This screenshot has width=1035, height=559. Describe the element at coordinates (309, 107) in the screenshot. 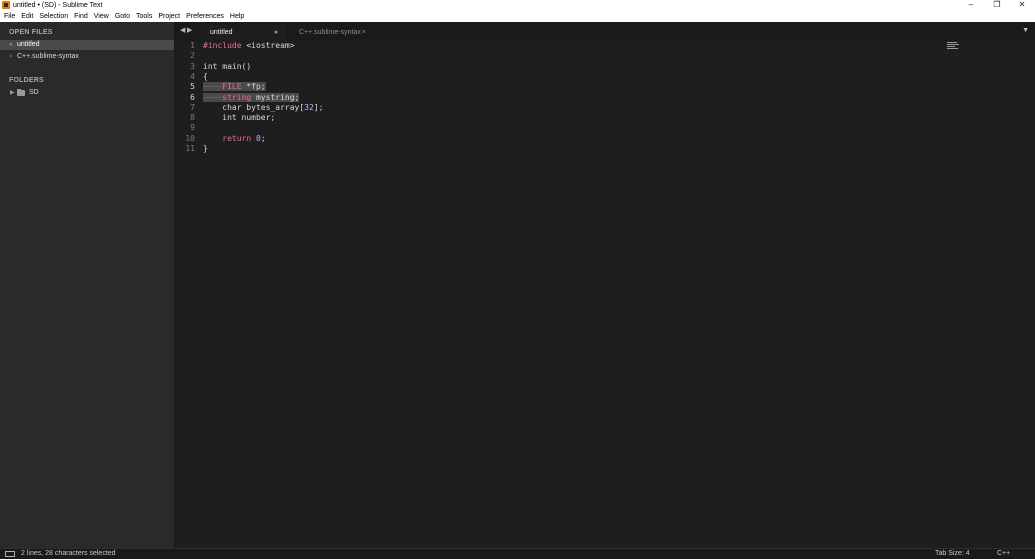

I see `number-token: 32` at that location.